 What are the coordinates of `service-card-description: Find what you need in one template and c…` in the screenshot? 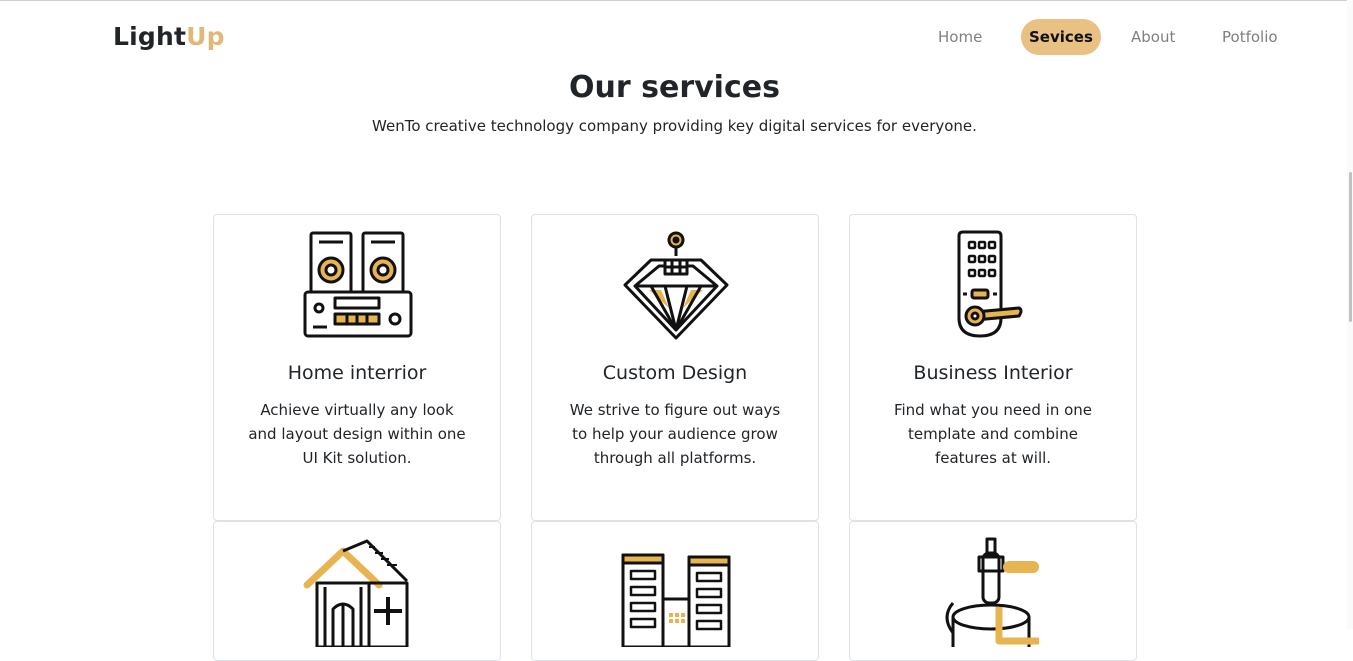 It's located at (993, 434).